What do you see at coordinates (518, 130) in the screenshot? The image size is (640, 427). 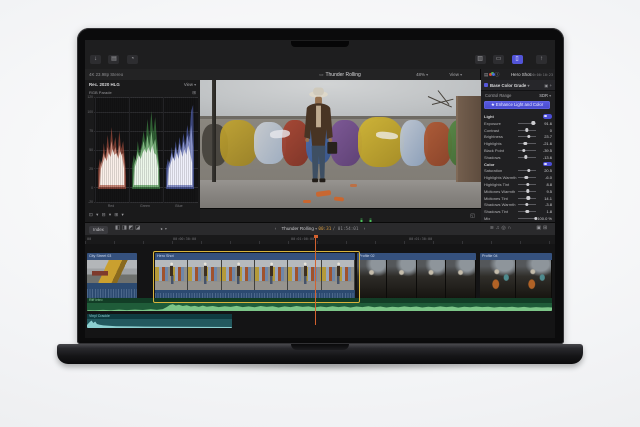 I see `slider-row-contrast: Contrast 0` at bounding box center [518, 130].